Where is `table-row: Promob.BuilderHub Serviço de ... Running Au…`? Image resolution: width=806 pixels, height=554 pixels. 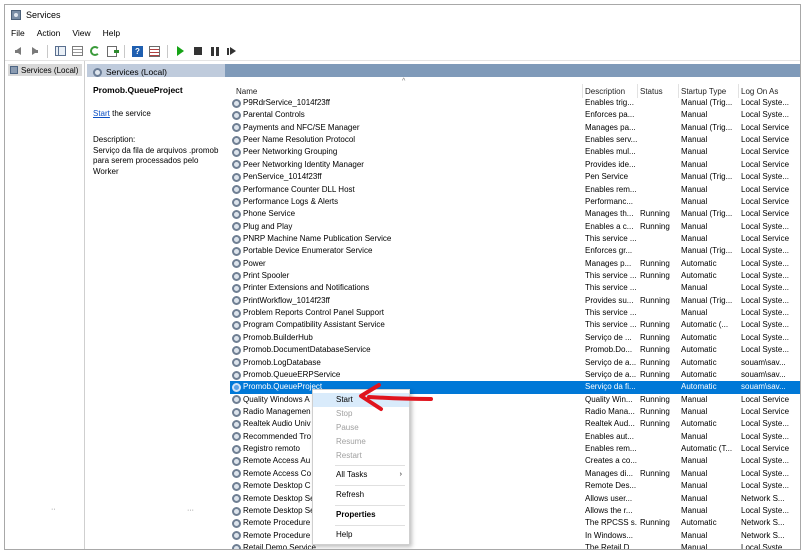
table-row: Promob.BuilderHub Serviço de ... Running Au… is located at coordinates (515, 338).